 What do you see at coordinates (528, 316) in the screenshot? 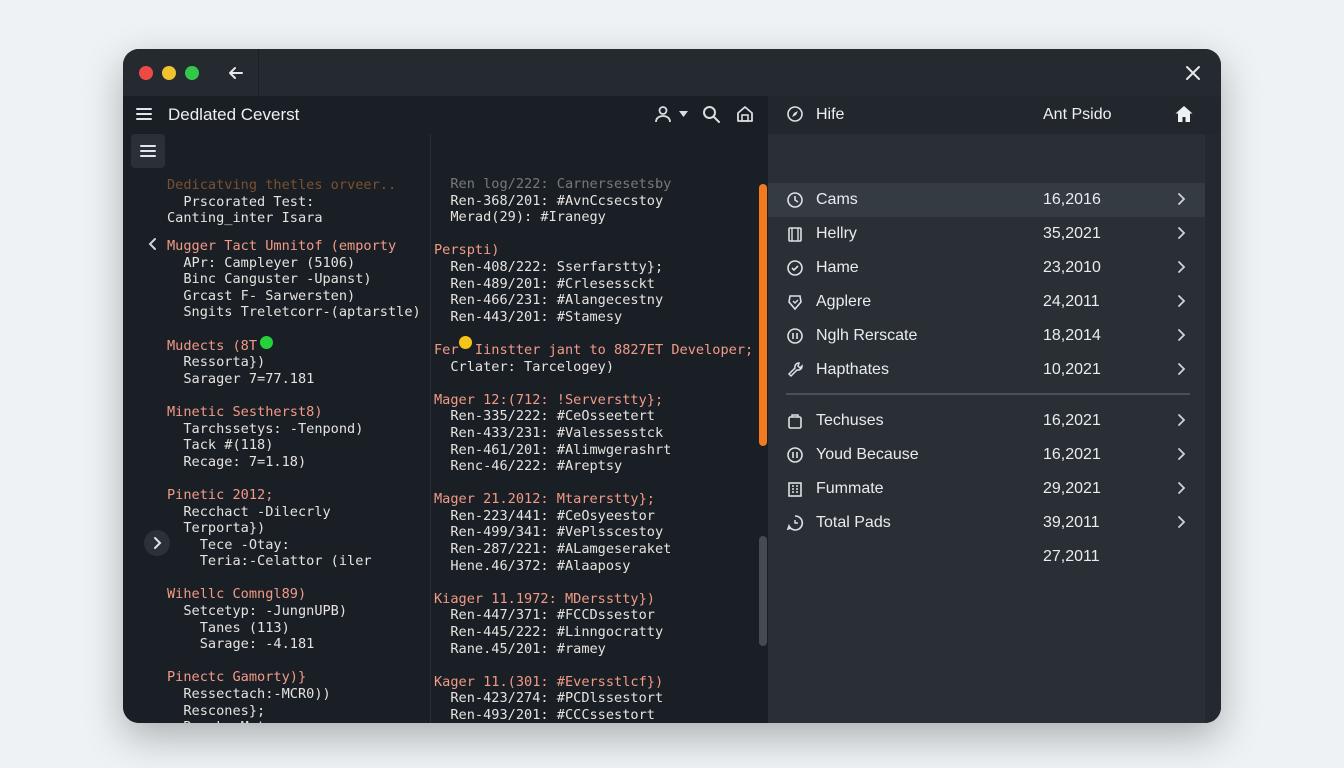
I see `code-line: Ren-443/201: #Stamesy` at bounding box center [528, 316].